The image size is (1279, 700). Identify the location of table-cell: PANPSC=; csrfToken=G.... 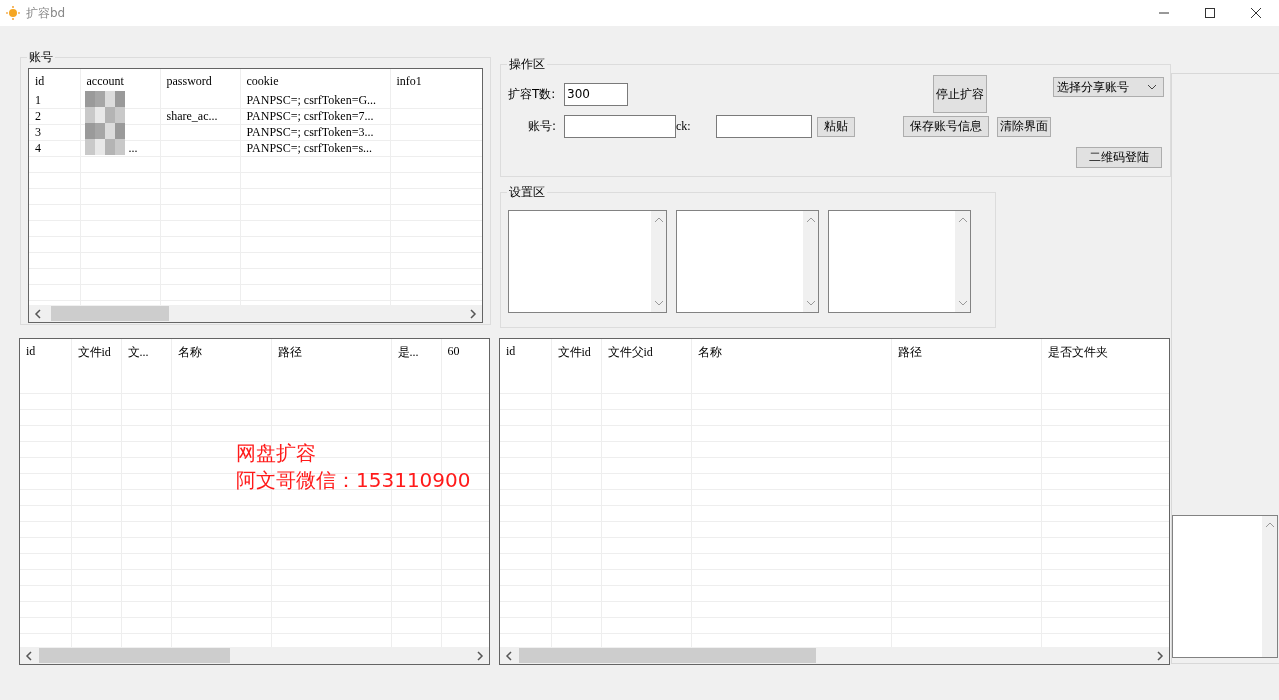
(311, 100).